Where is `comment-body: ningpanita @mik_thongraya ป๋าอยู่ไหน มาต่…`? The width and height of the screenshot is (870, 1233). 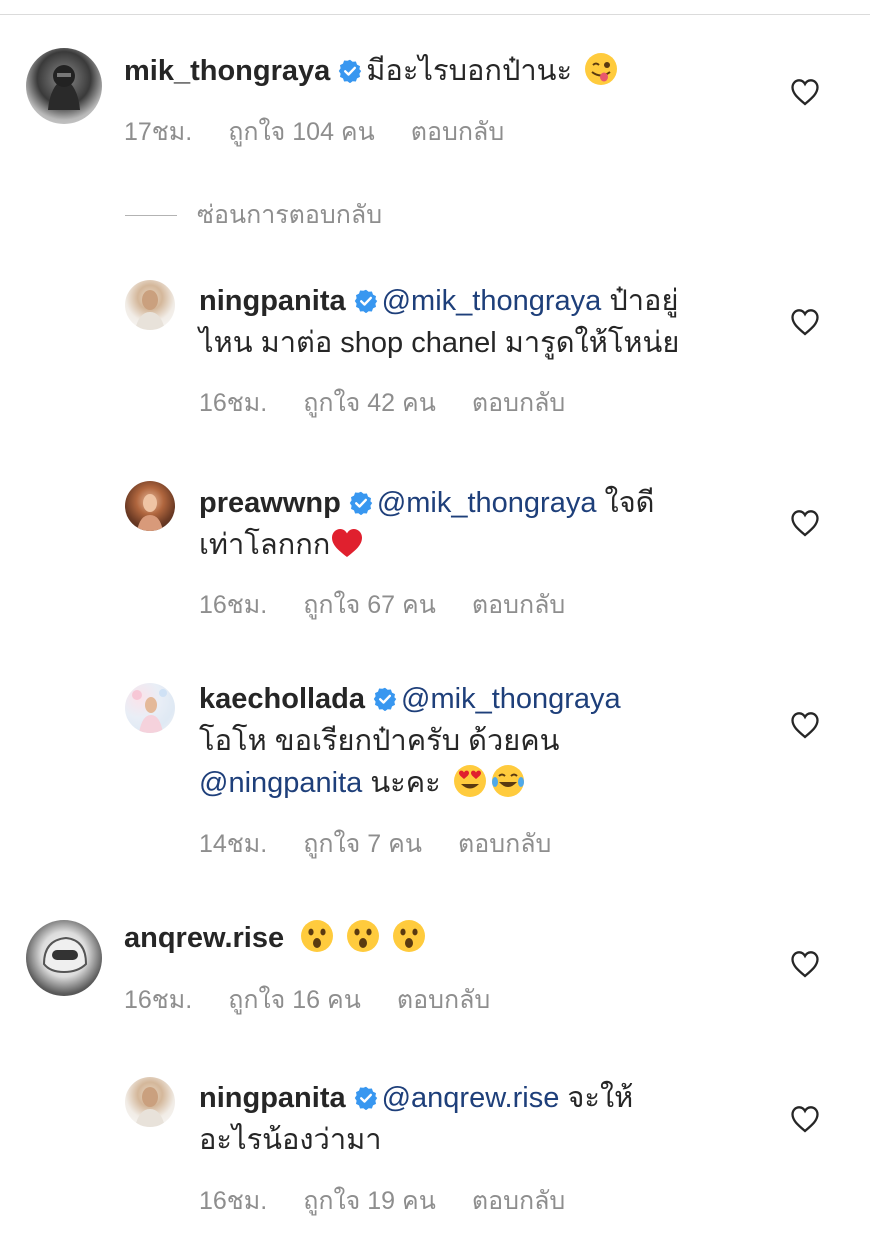
comment-body: ningpanita @mik_thongraya ป๋าอยู่ไหน มาต่… is located at coordinates (479, 322).